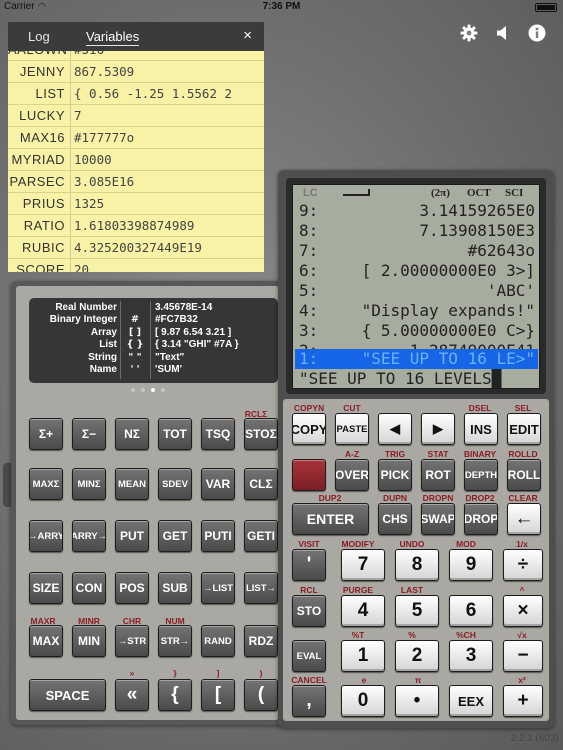 The image size is (563, 750). Describe the element at coordinates (132, 484) in the screenshot. I see `key-mean: MEAN` at that location.